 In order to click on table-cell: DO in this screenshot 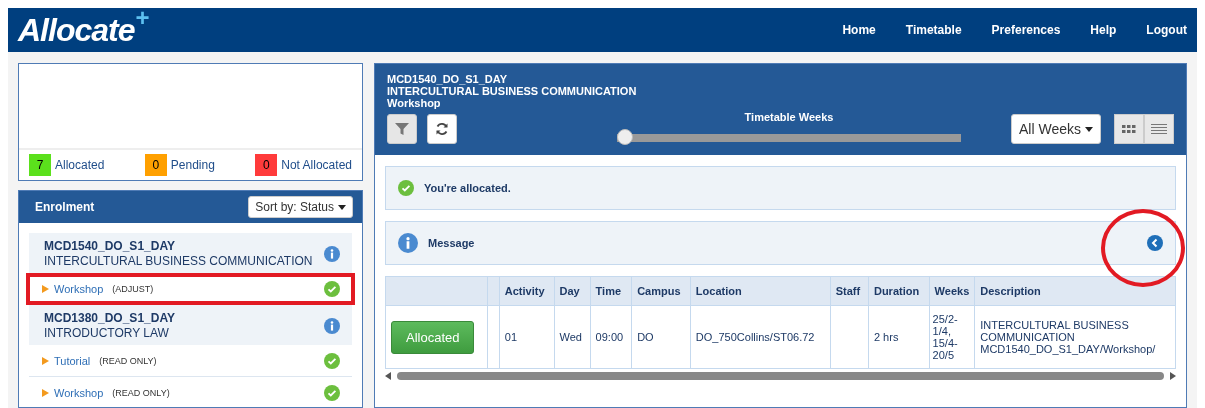, I will do `click(661, 337)`.